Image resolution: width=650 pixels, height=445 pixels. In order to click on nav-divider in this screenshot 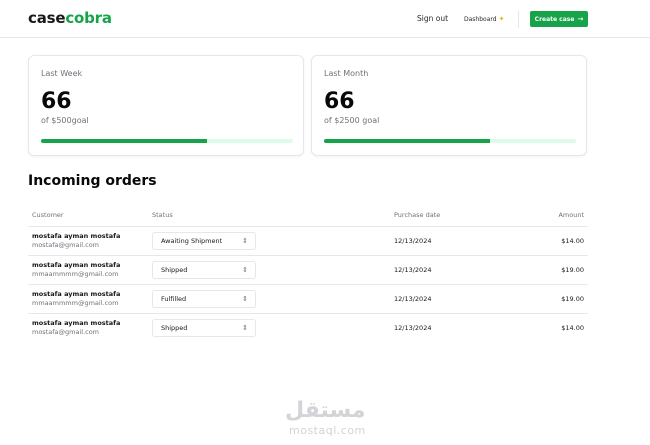, I will do `click(518, 19)`.